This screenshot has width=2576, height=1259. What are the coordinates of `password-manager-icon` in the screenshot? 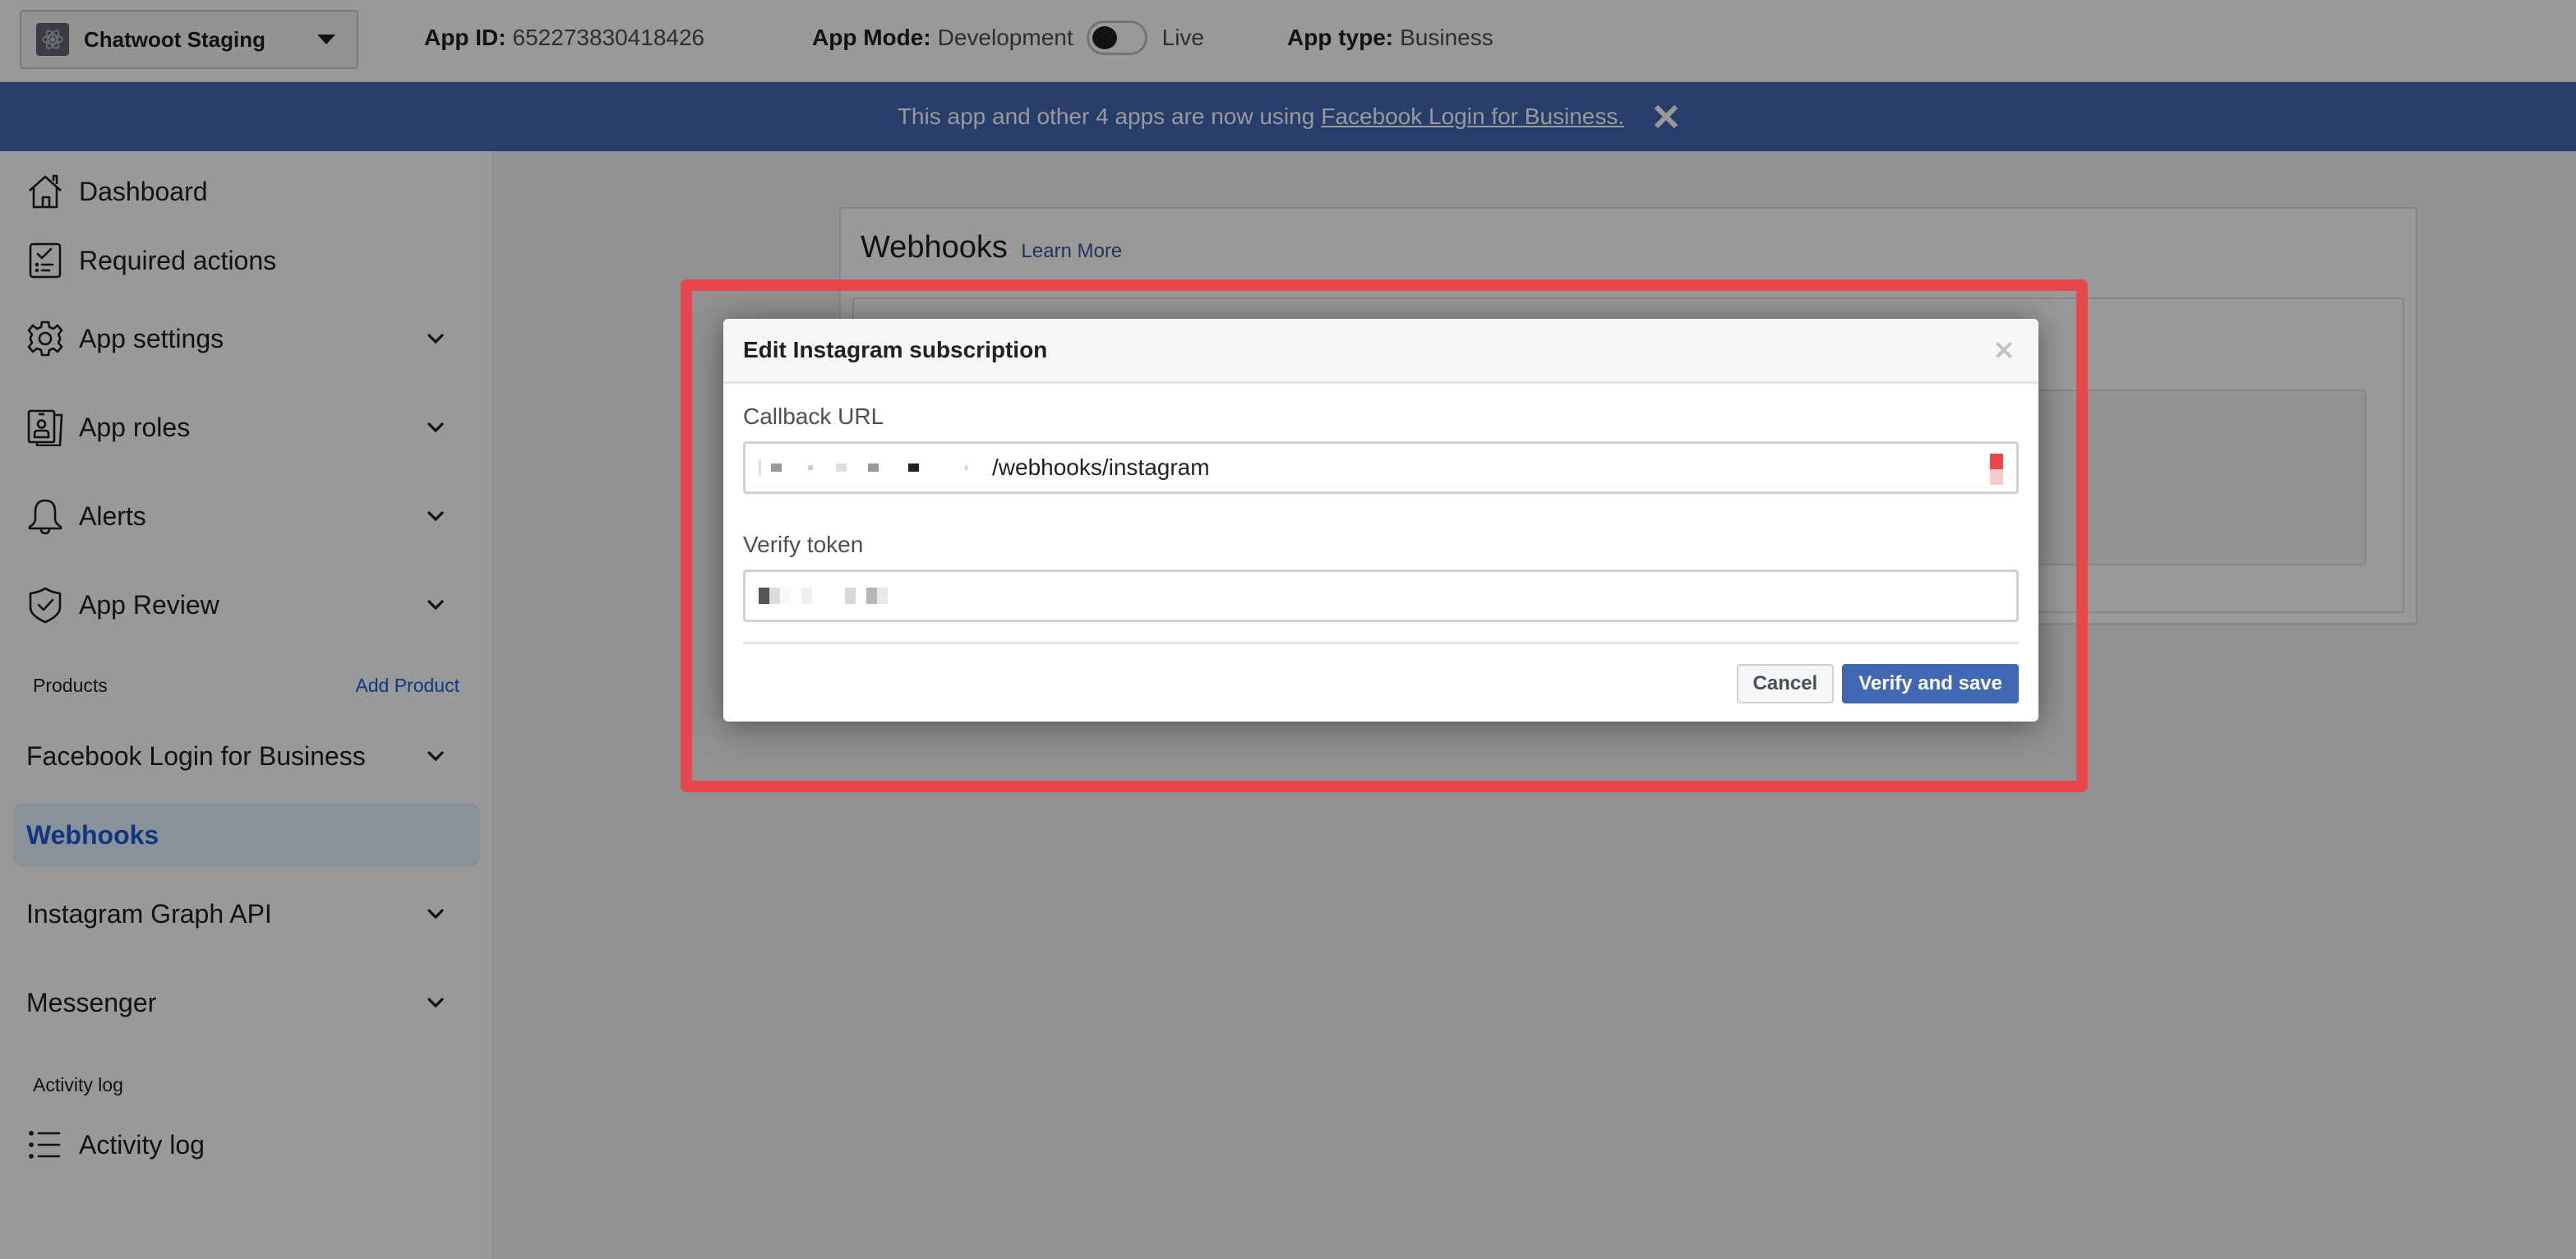 It's located at (1996, 469).